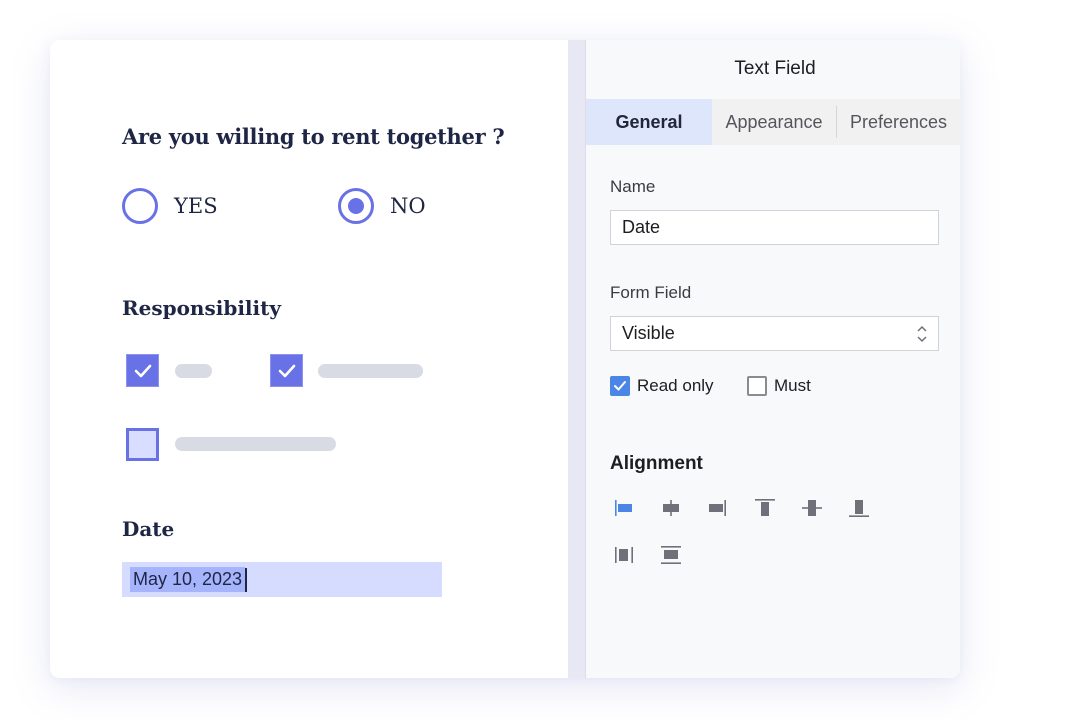 The width and height of the screenshot is (1080, 720). What do you see at coordinates (313, 136) in the screenshot?
I see `question-title: Are you willing to rent together ?` at bounding box center [313, 136].